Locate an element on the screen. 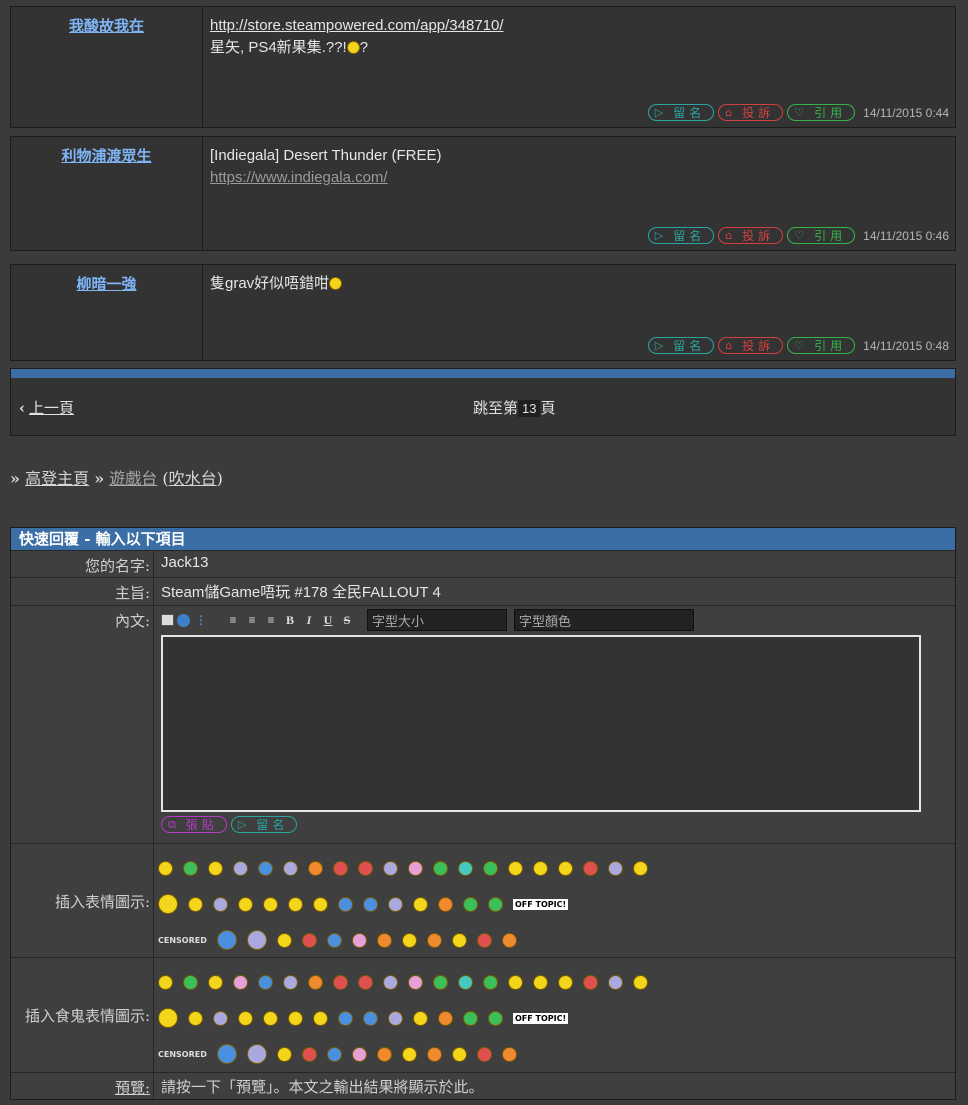  smile-emoticon-icon is located at coordinates (215, 868).